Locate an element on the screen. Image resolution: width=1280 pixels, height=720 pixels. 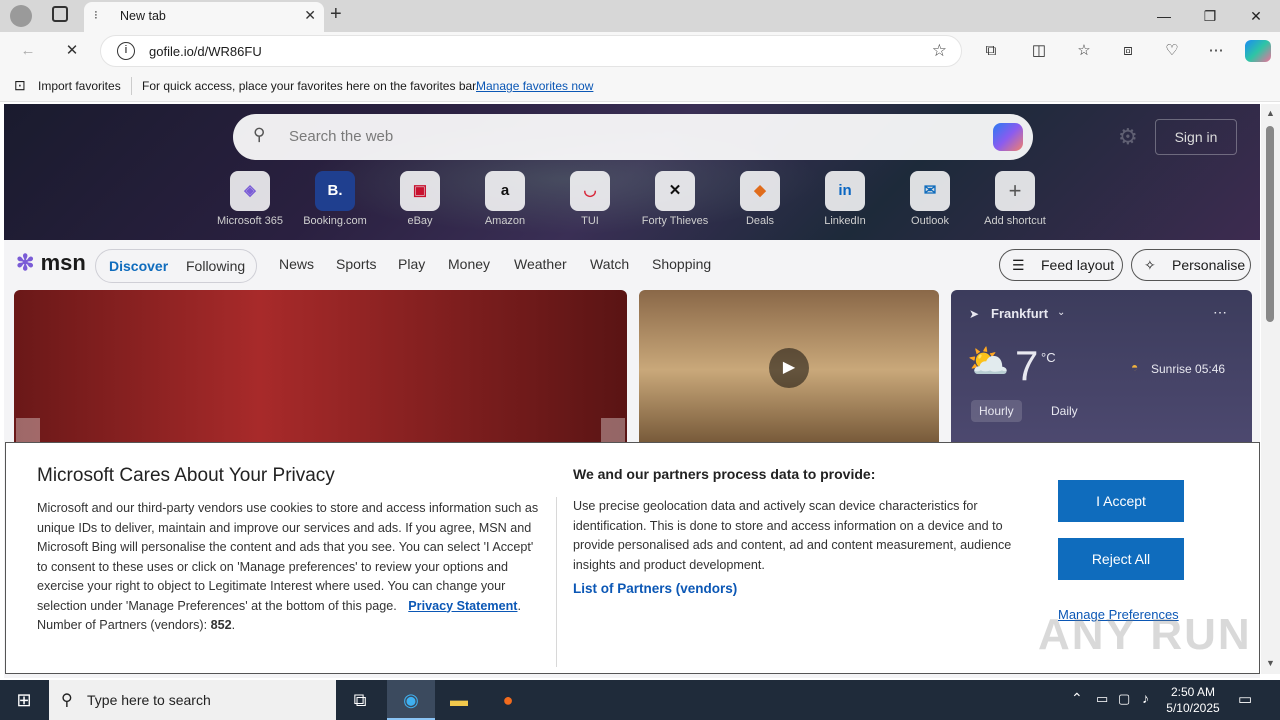
shortcut-booking: B. Booking.com is located at coordinates (335, 199).